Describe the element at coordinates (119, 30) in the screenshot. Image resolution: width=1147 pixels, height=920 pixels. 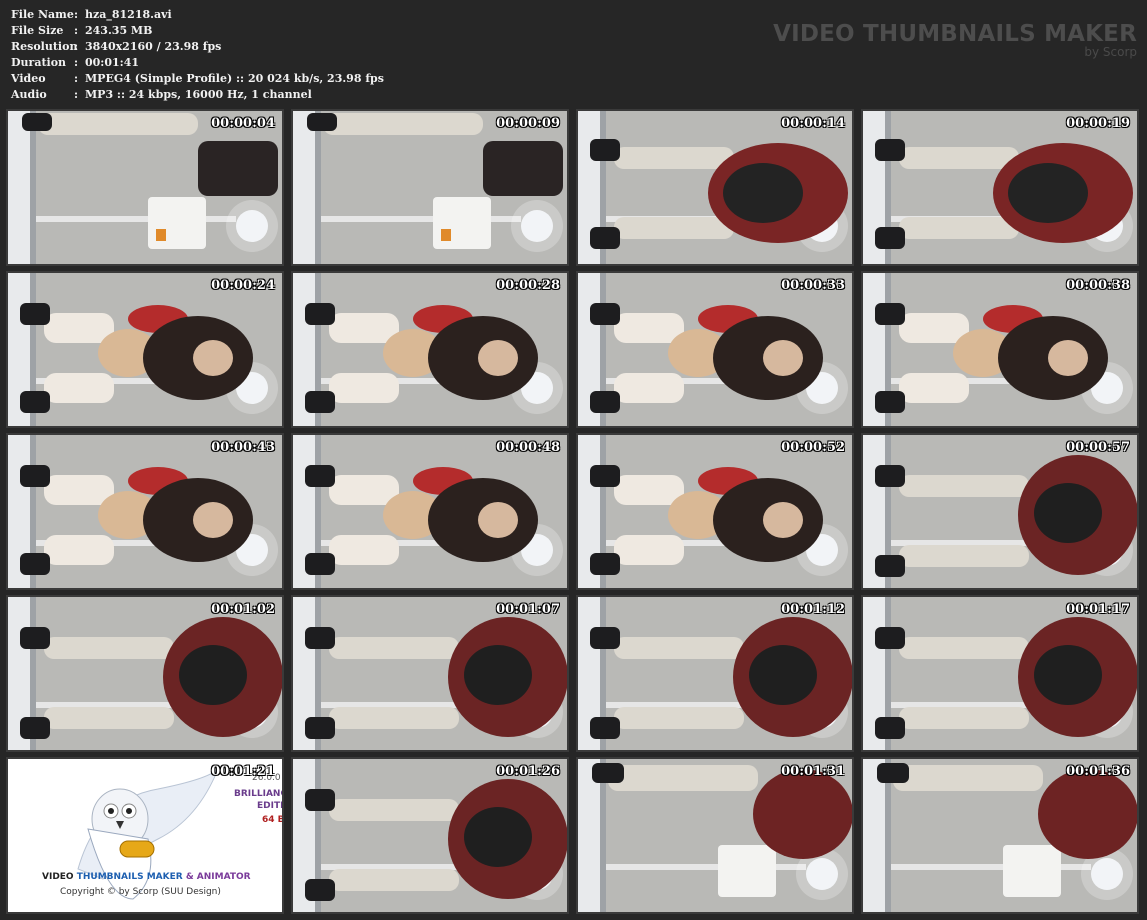
I see `metadata-value: 243.35 MB` at that location.